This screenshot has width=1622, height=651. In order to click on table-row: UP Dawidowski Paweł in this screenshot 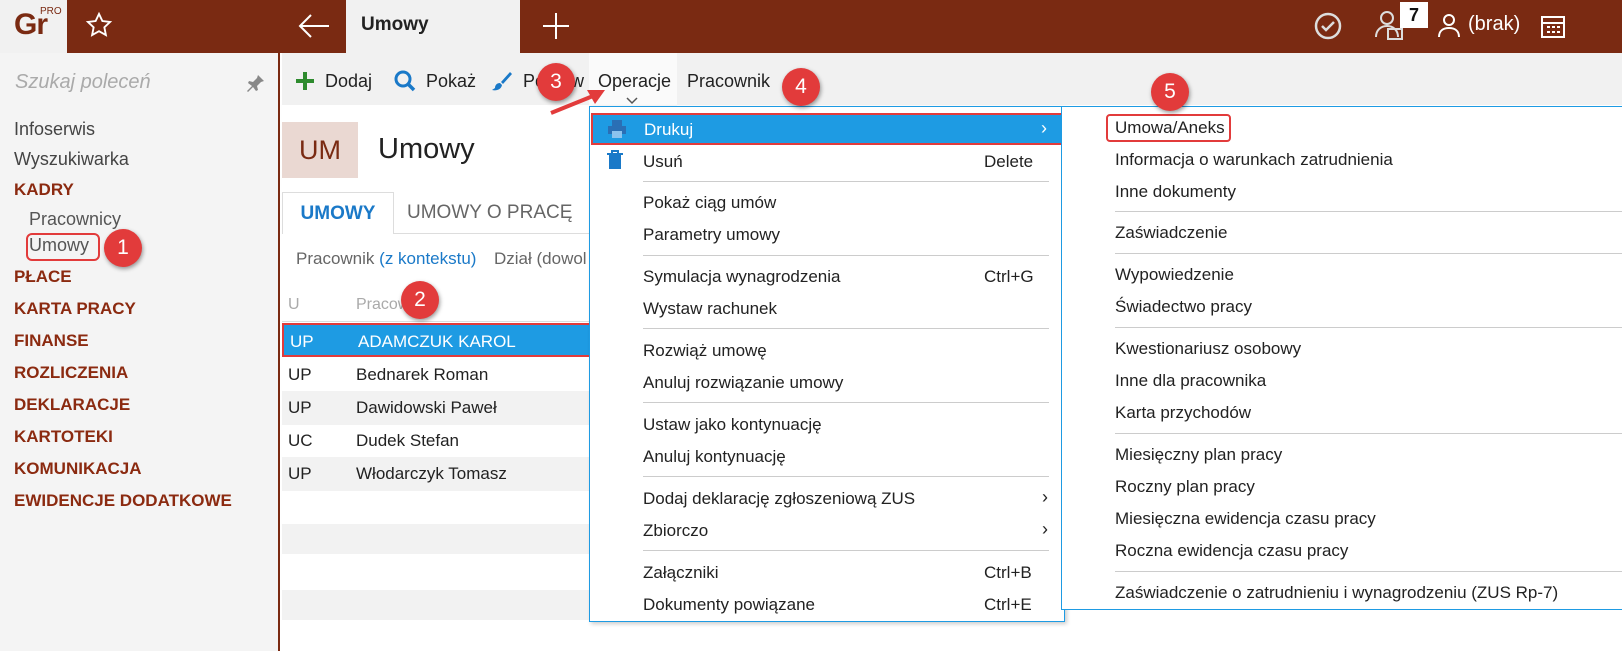, I will do `click(437, 408)`.